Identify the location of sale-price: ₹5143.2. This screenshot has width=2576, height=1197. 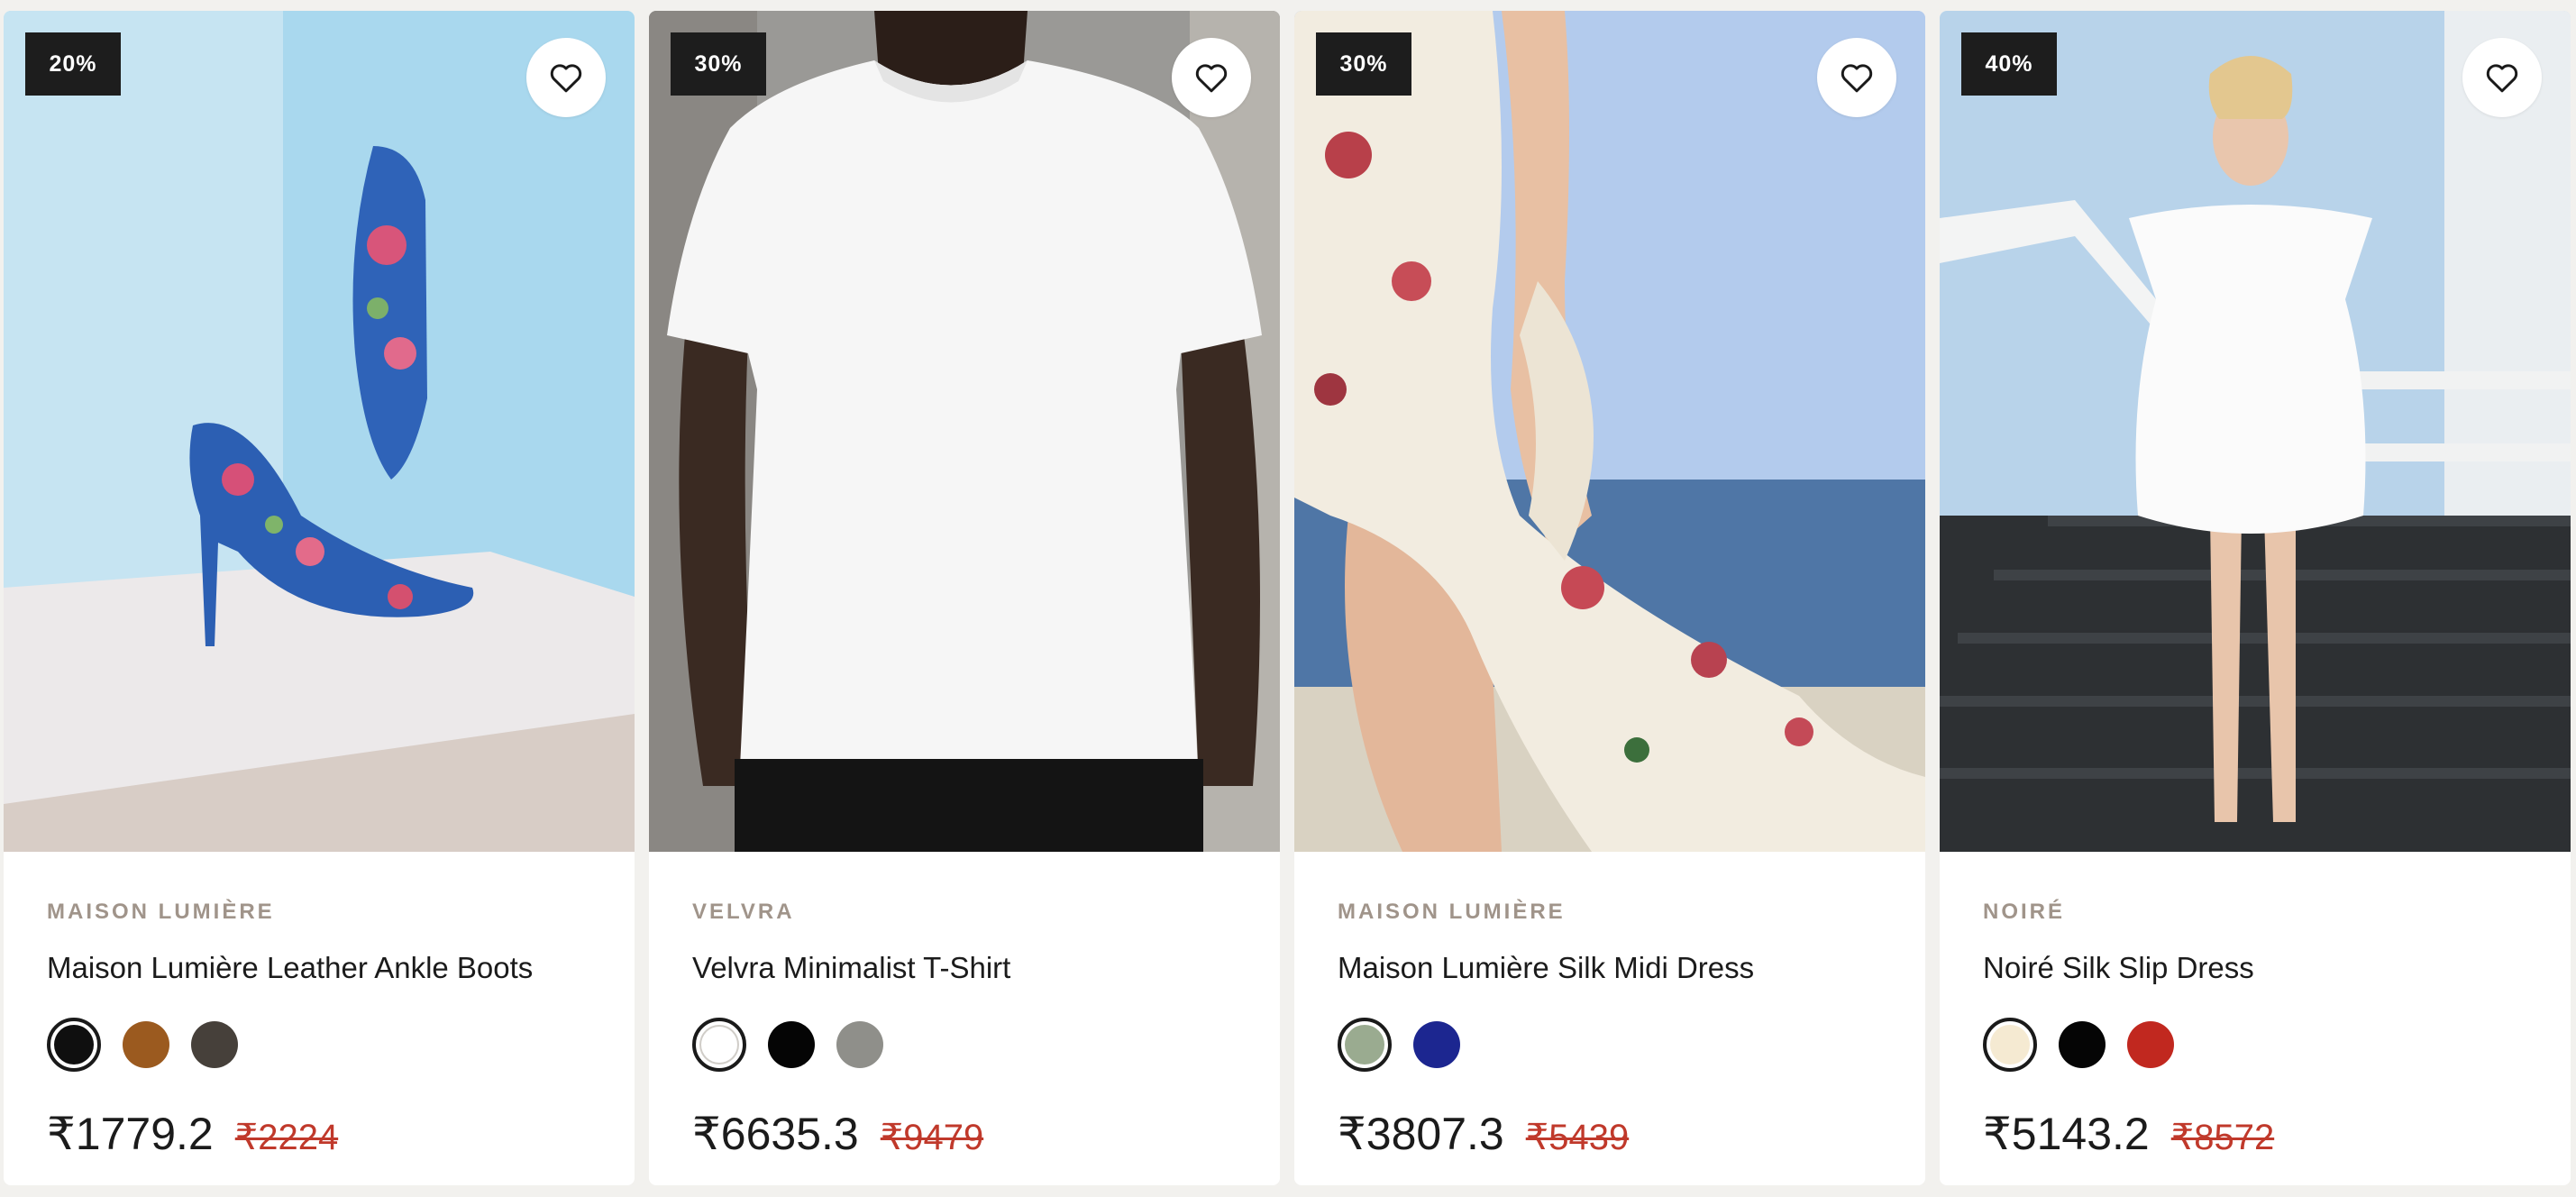
(2066, 1134).